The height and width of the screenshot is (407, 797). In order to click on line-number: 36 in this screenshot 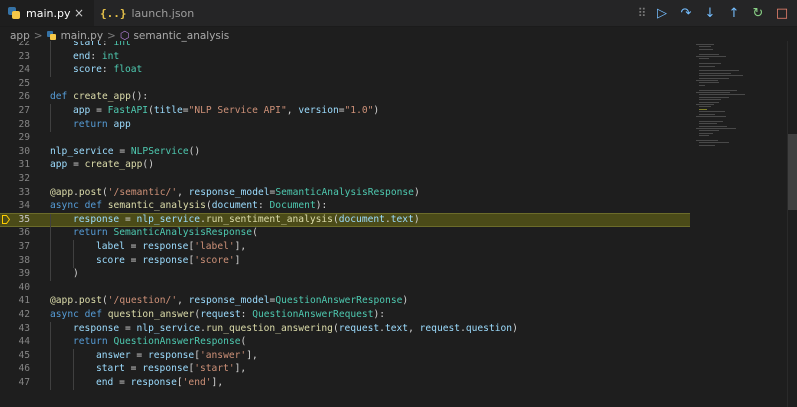, I will do `click(15, 233)`.